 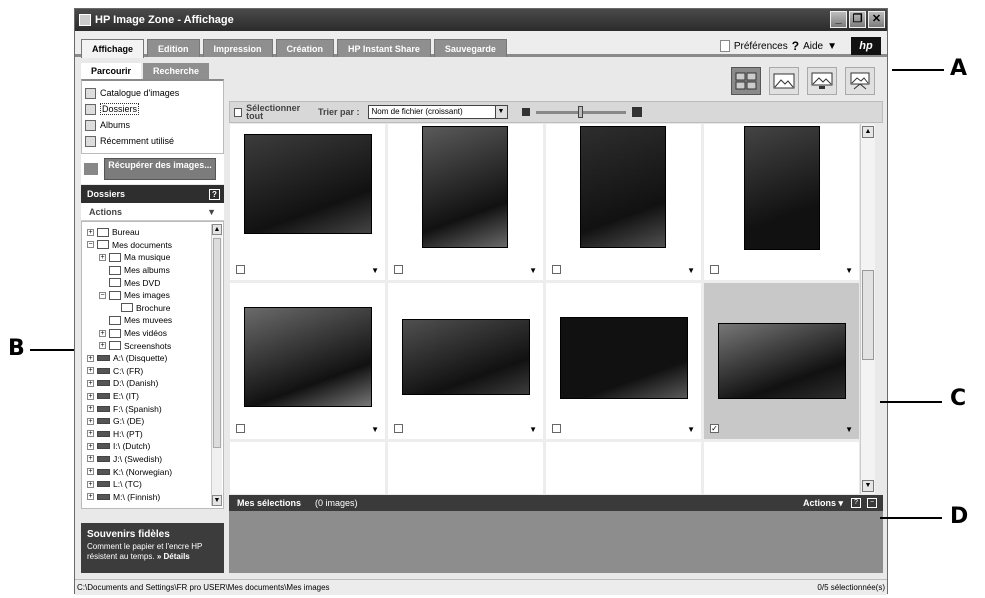 I want to click on tray-collapse-icon: −, so click(x=872, y=503).